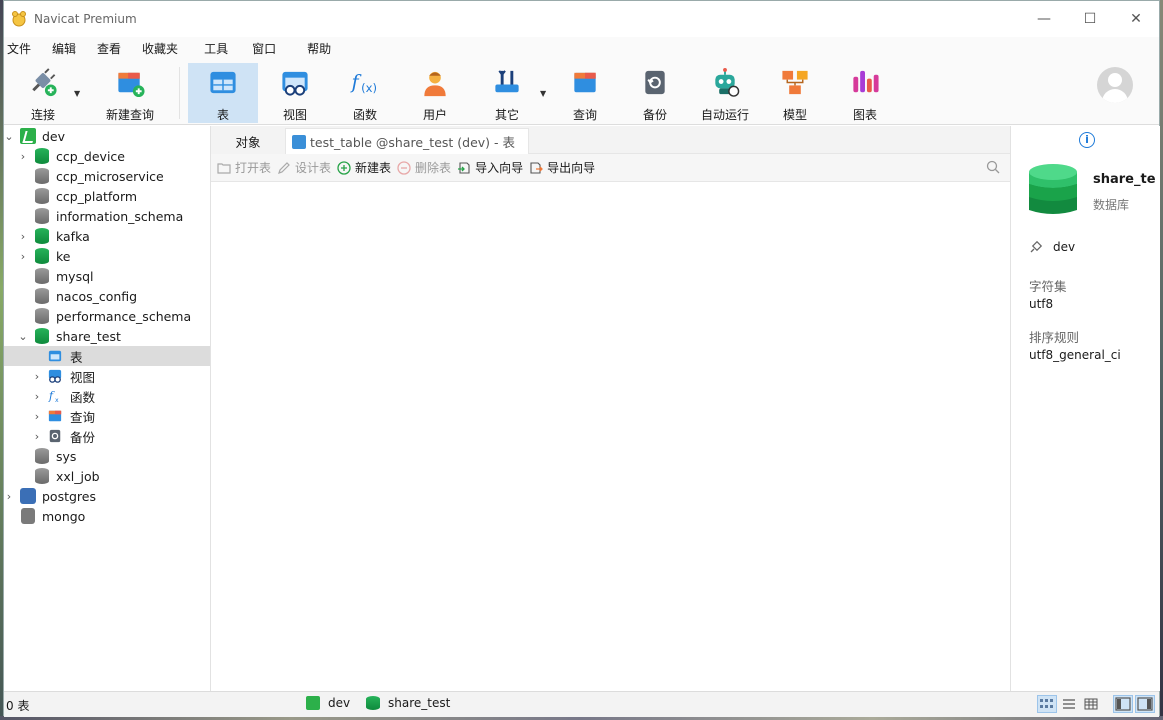  Describe the element at coordinates (1091, 704) in the screenshot. I see `detail-view-button` at that location.